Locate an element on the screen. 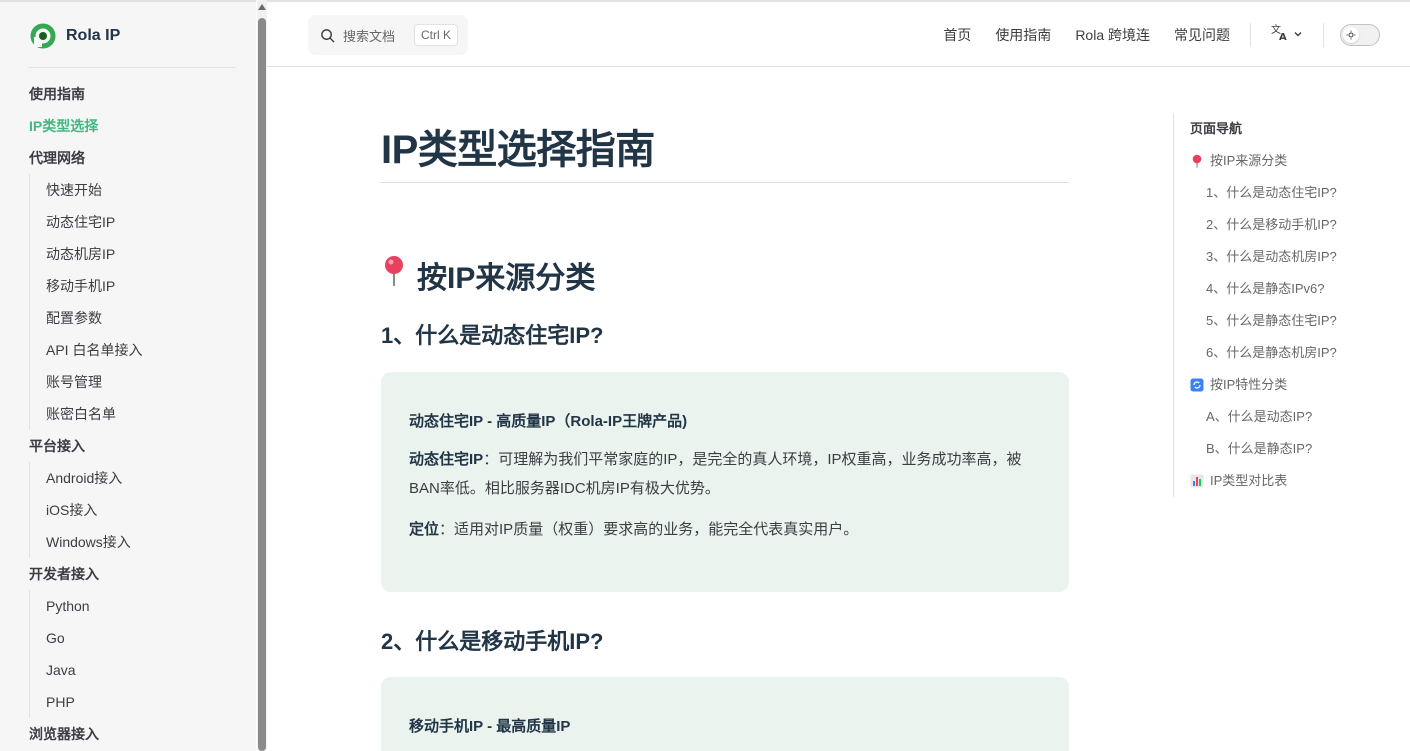  sidebar-item: Go is located at coordinates (142, 638).